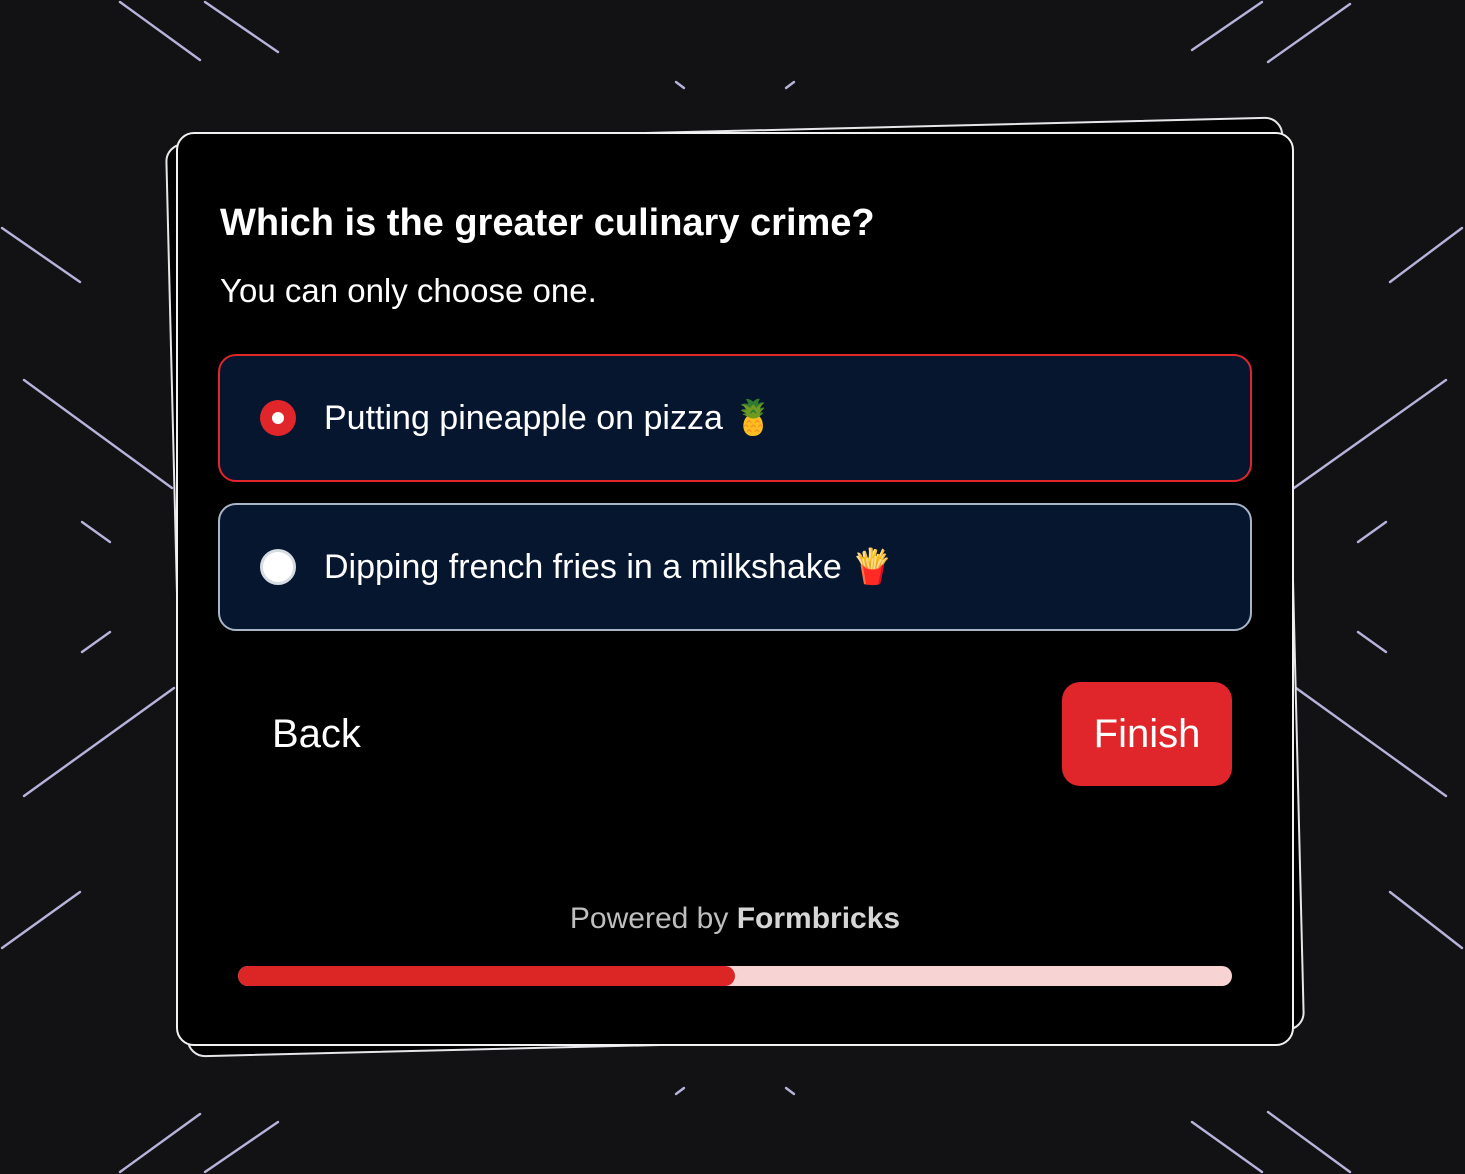  I want to click on choice-option: Putting pineapple on pizza 🍍, so click(735, 418).